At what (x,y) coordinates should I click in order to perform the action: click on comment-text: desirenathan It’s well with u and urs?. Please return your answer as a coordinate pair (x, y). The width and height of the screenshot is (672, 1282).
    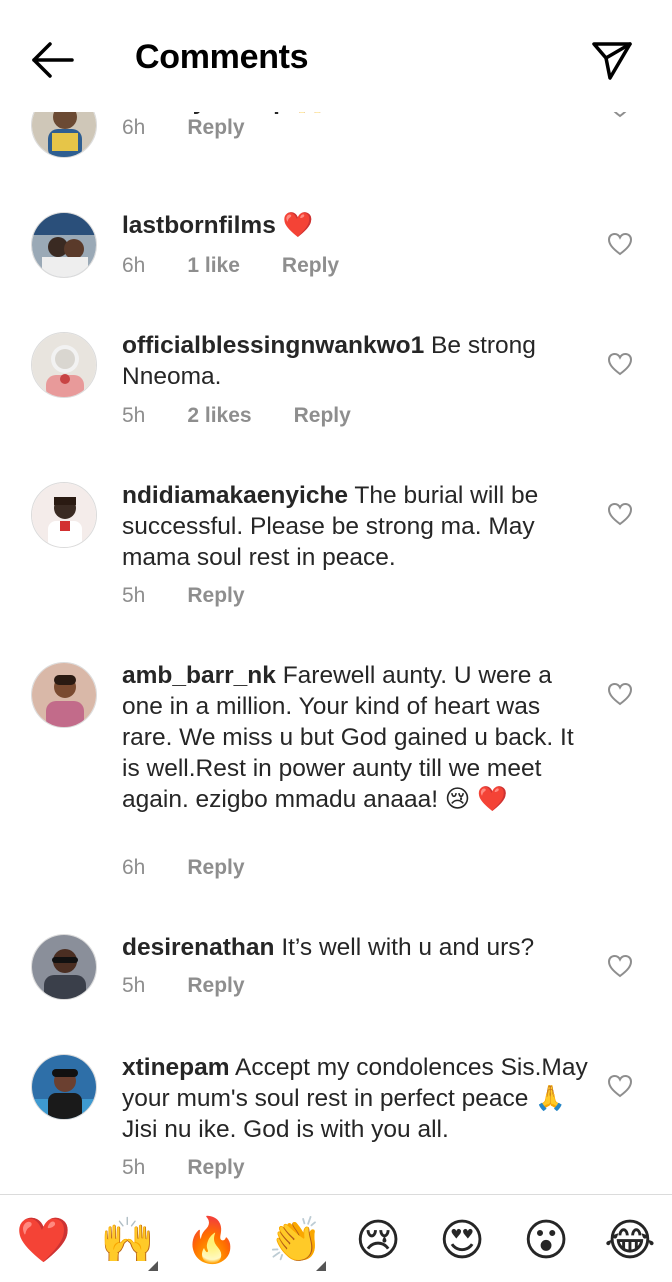
    Looking at the image, I should click on (328, 947).